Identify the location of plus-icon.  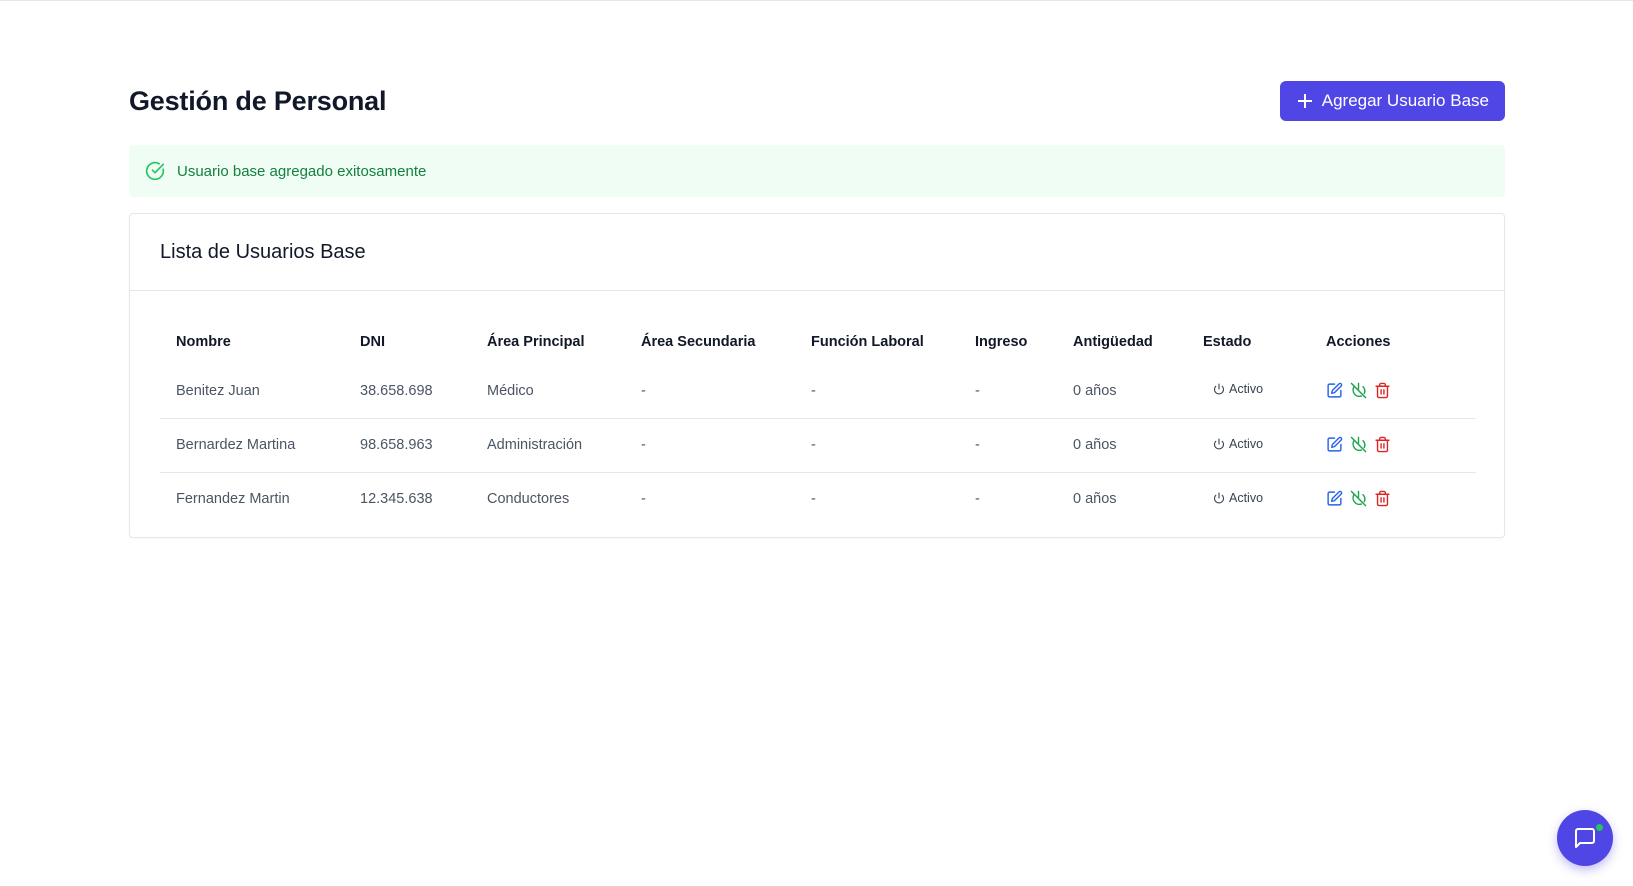
(1304, 101).